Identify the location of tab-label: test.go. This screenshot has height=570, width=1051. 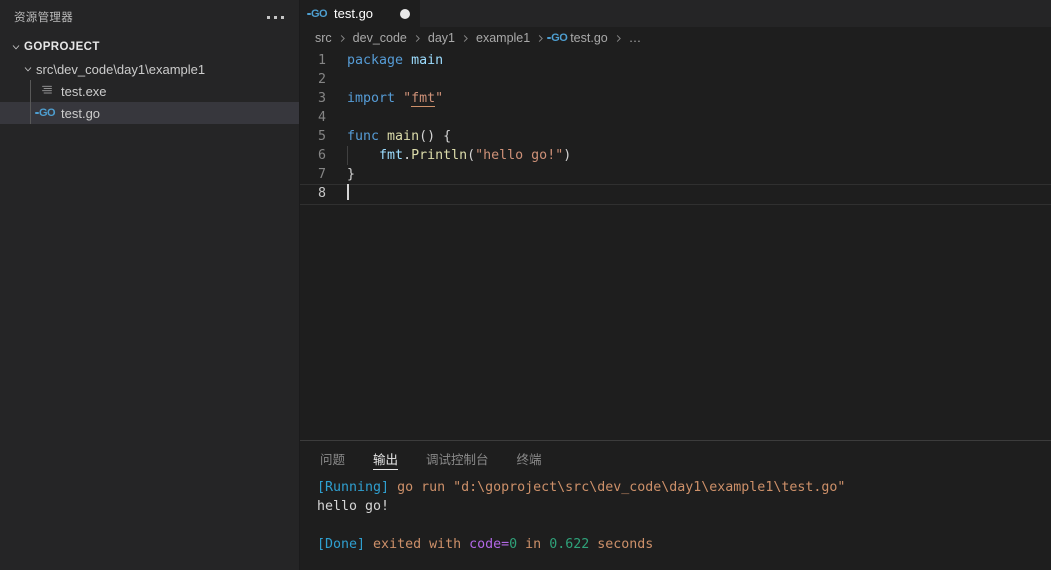
(354, 13).